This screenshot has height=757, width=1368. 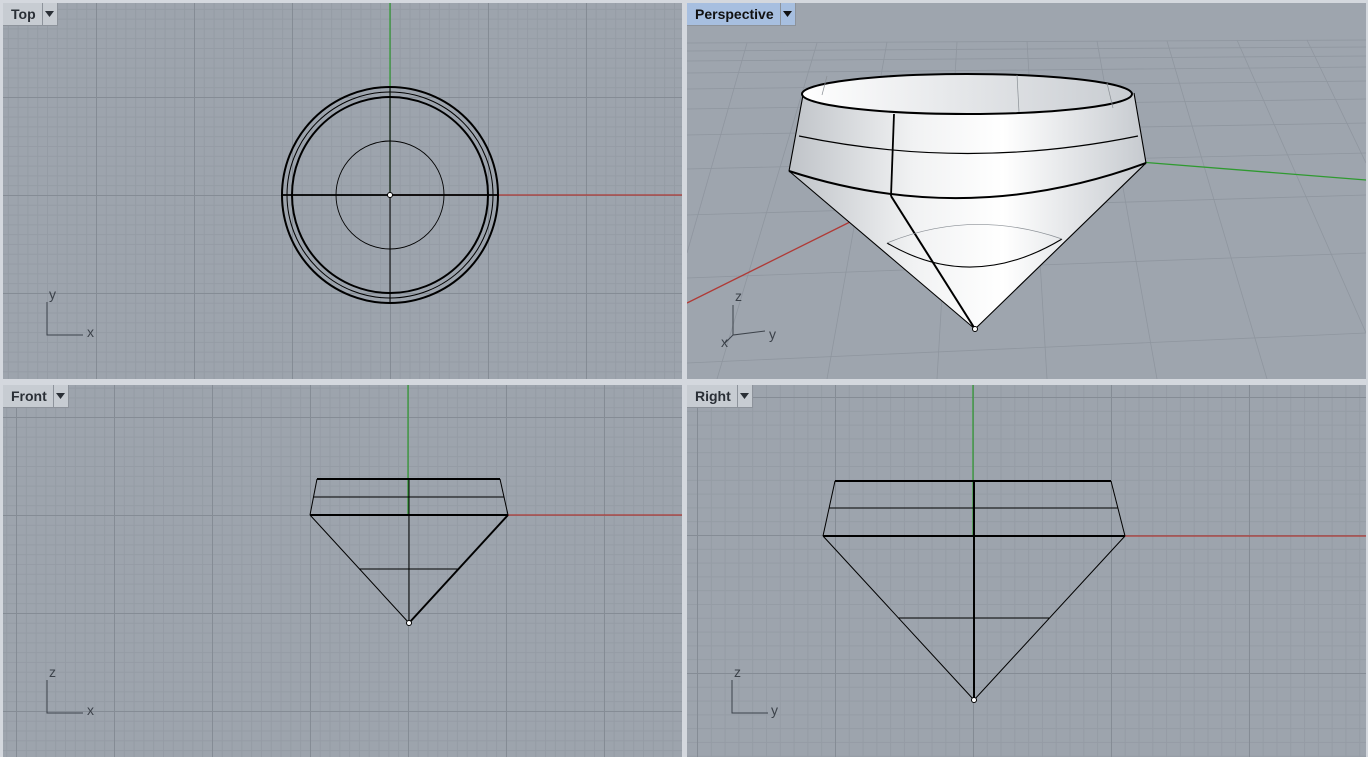 I want to click on cone-front-outline, so click(x=409, y=551).